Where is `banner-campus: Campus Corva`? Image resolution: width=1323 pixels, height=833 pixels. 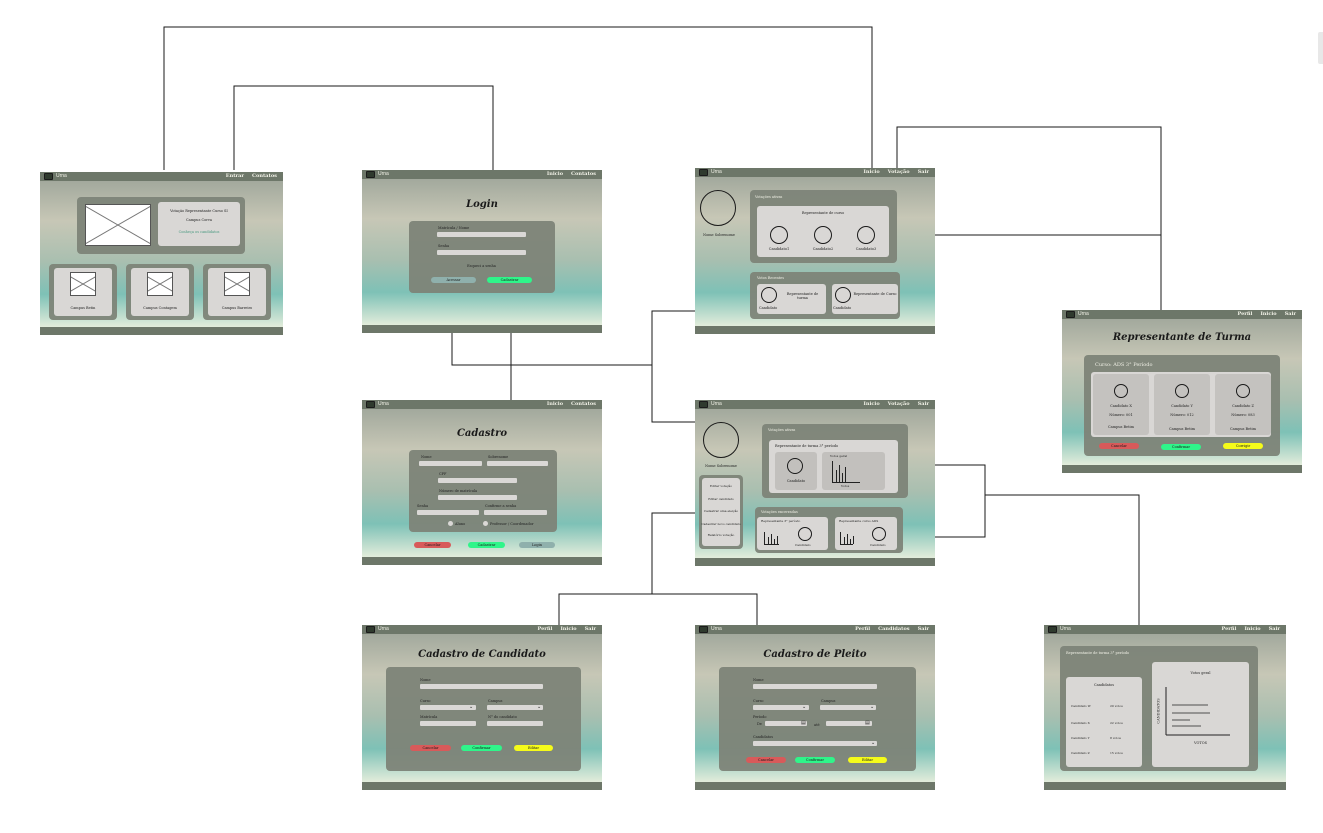
banner-campus: Campus Corva is located at coordinates (198, 220).